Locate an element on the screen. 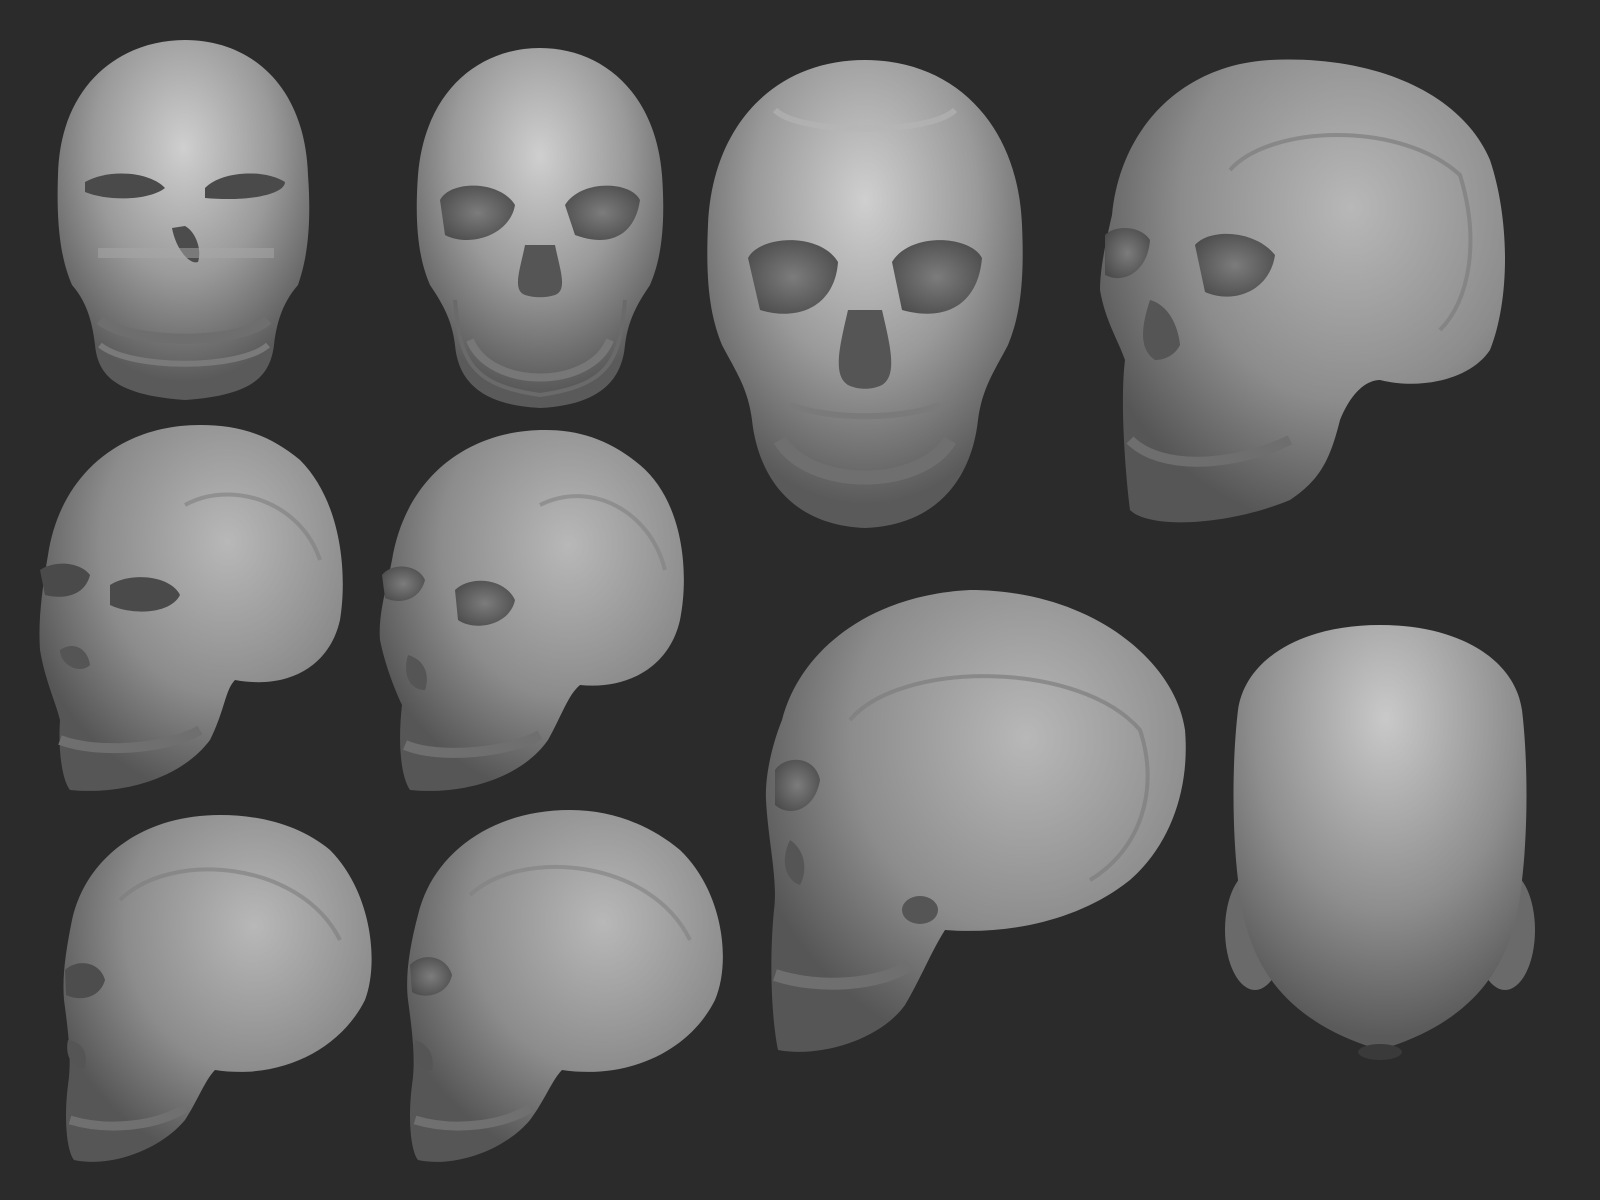  skull-back-highres is located at coordinates (1380, 842).